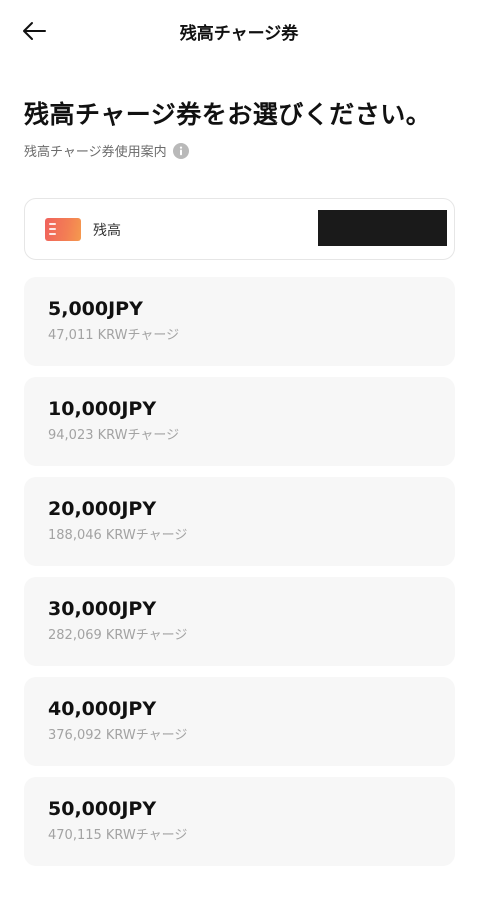 This screenshot has width=478, height=900. Describe the element at coordinates (239, 34) in the screenshot. I see `page-header-title: 残高チャージ券` at that location.